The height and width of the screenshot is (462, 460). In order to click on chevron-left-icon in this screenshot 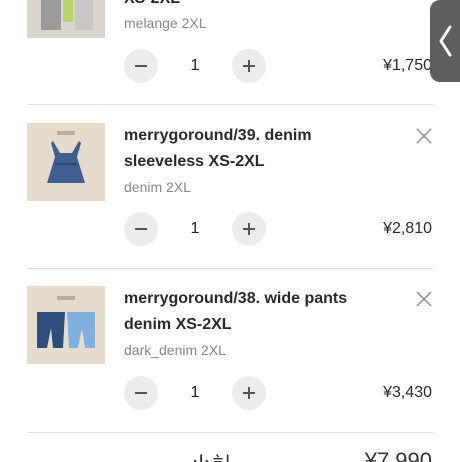, I will do `click(445, 41)`.